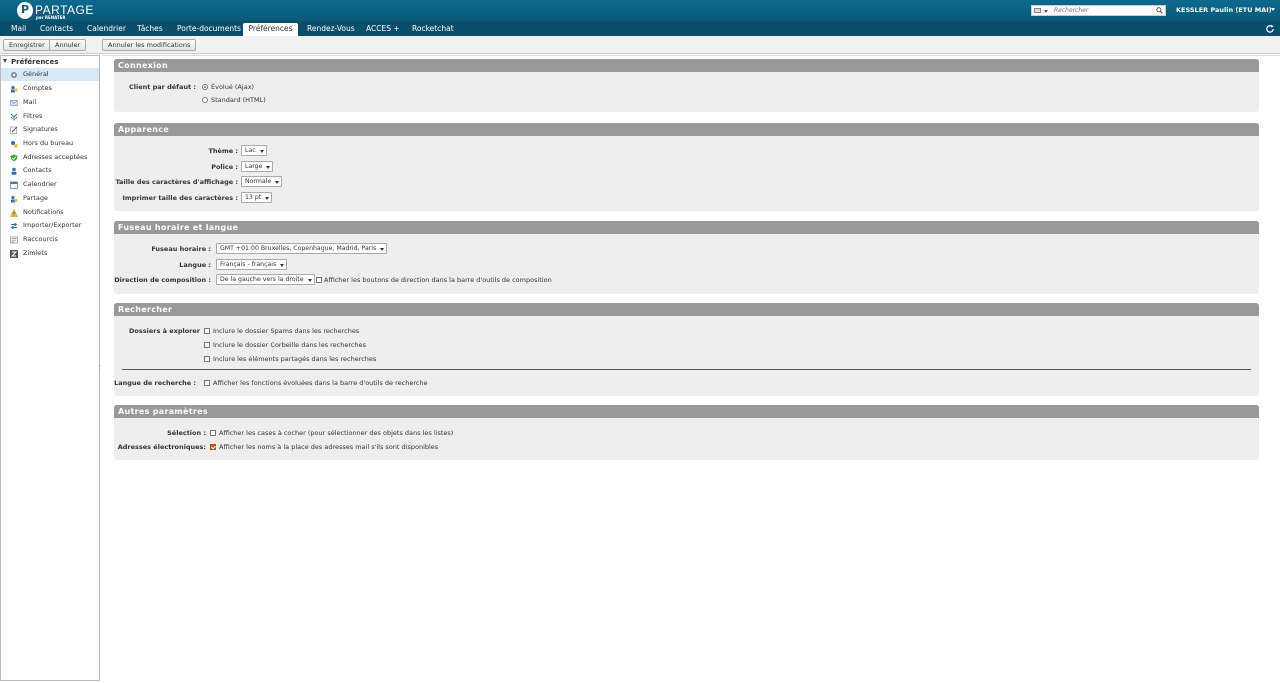  I want to click on client-html-label: Standard (HTML), so click(238, 100).